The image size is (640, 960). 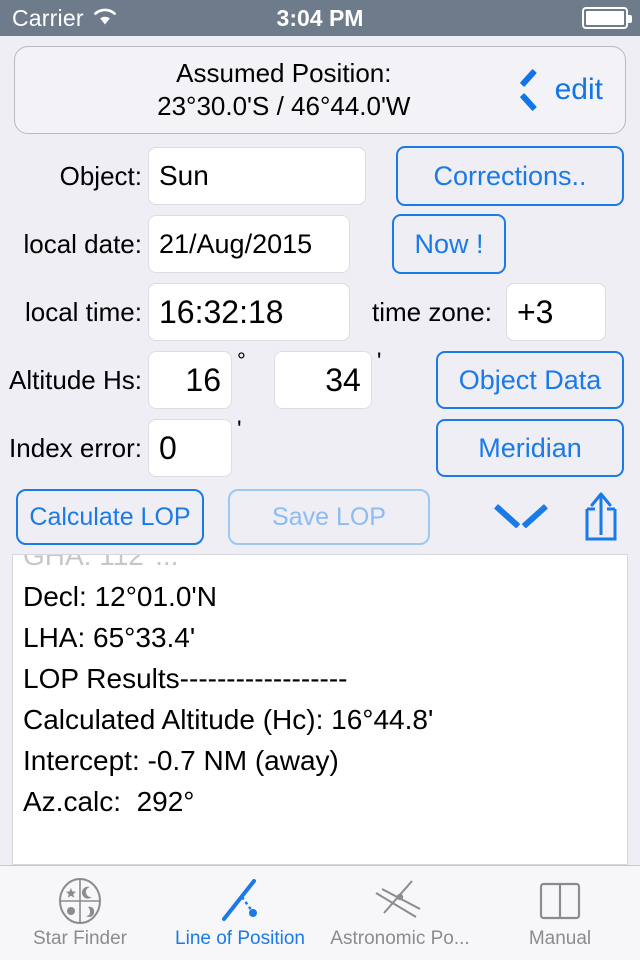 What do you see at coordinates (80, 901) in the screenshot?
I see `star-finder-icon` at bounding box center [80, 901].